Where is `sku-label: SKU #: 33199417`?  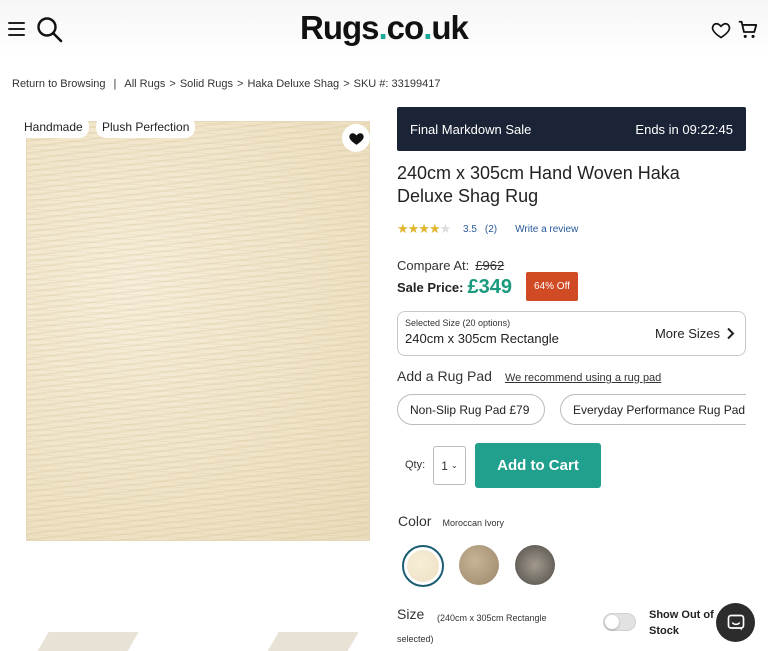
sku-label: SKU #: 33199417 is located at coordinates (397, 84).